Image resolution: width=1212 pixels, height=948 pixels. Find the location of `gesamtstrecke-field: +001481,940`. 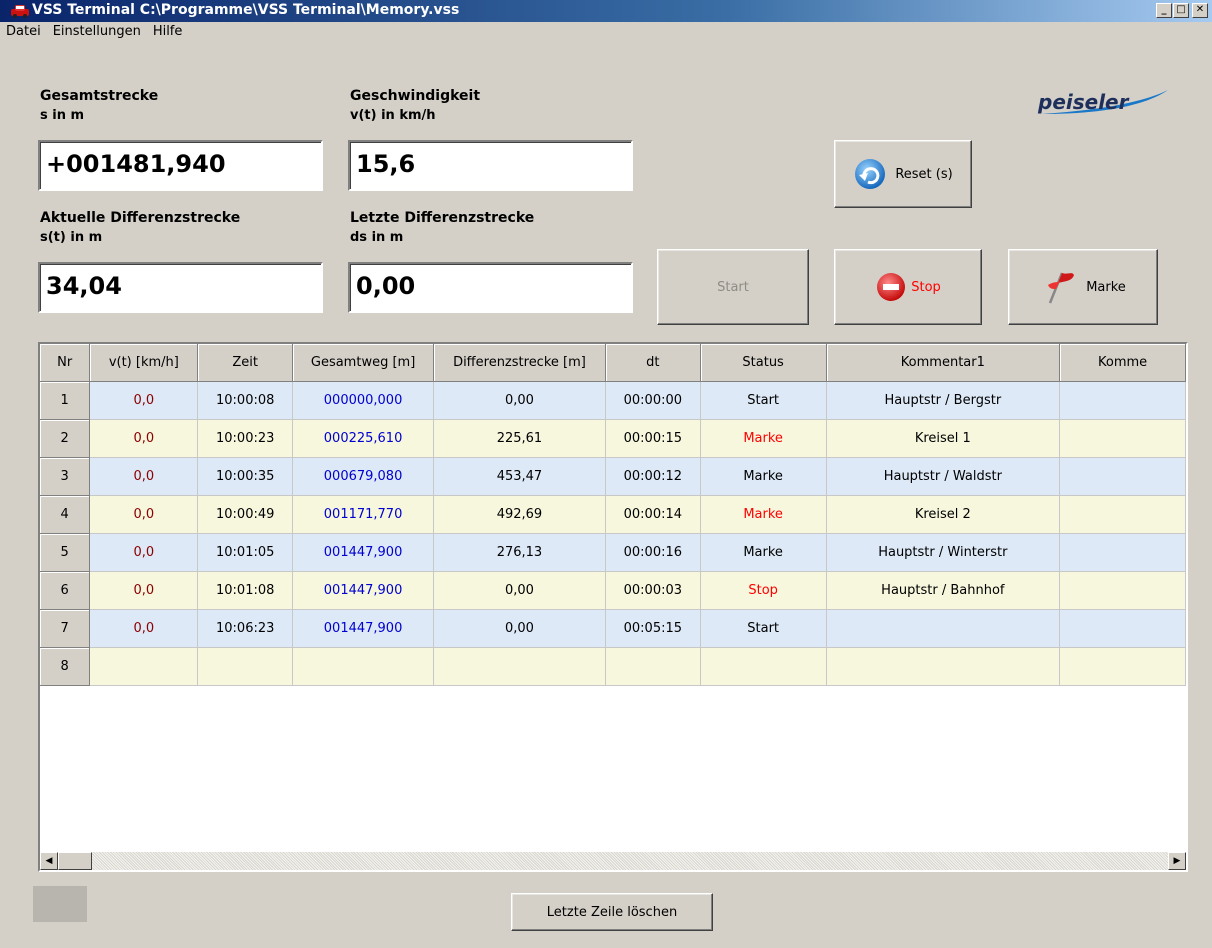

gesamtstrecke-field: +001481,940 is located at coordinates (180, 165).